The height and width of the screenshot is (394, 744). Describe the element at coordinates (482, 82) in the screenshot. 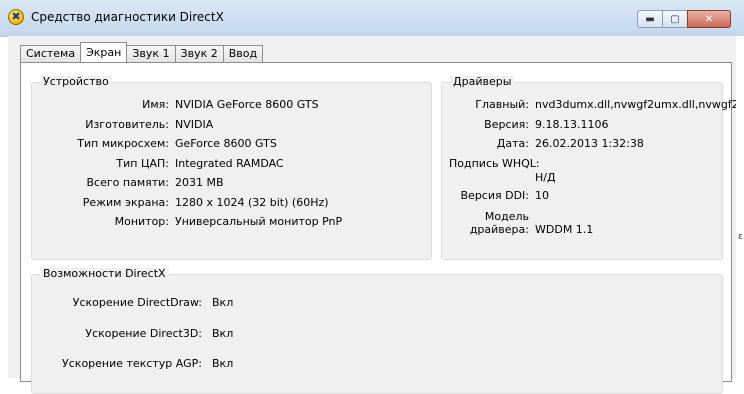

I see `drivers-group-title: Драйверы` at that location.